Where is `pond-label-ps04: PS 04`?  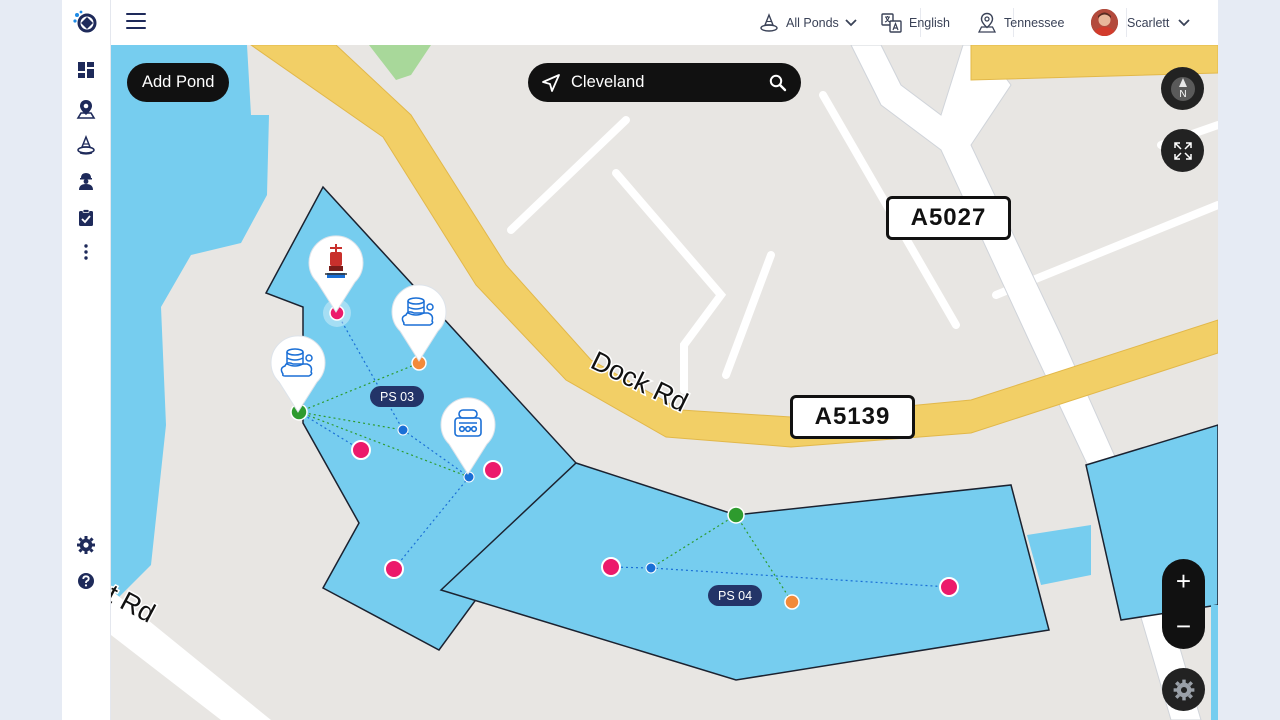 pond-label-ps04: PS 04 is located at coordinates (735, 595).